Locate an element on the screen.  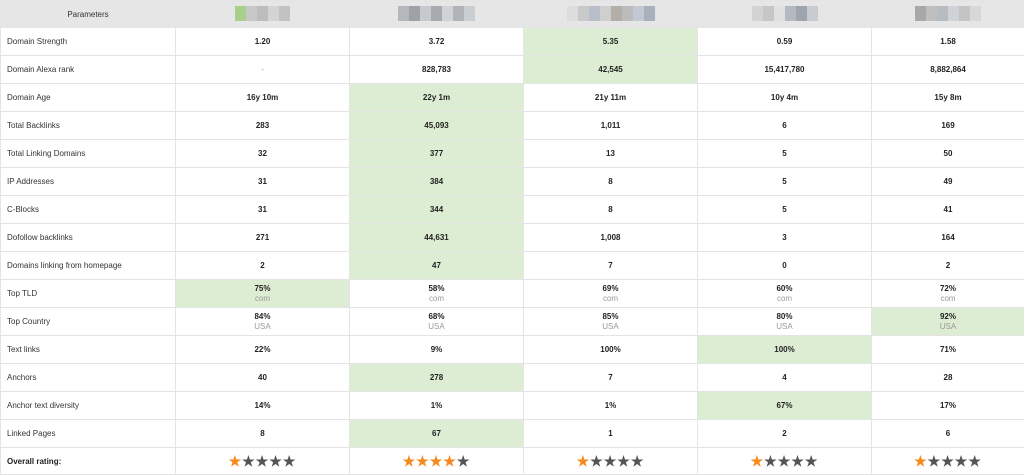
value-cell: 17% is located at coordinates (948, 406).